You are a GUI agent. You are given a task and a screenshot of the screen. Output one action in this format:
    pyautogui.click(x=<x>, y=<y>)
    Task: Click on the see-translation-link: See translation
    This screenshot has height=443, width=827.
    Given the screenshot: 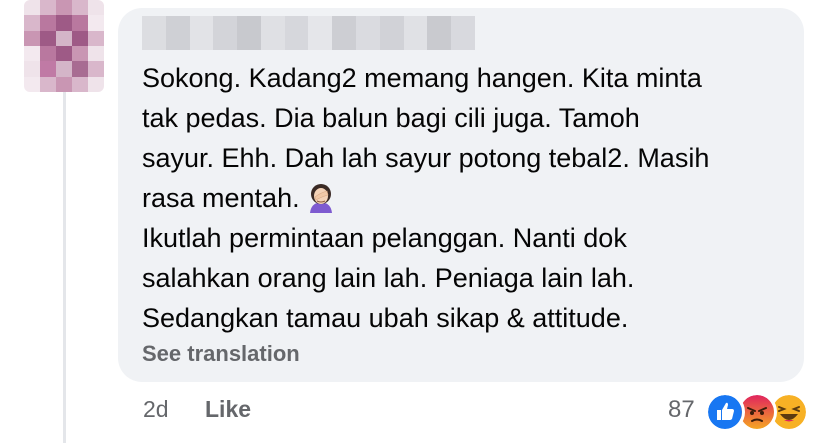 What is the action you would take?
    pyautogui.click(x=221, y=354)
    